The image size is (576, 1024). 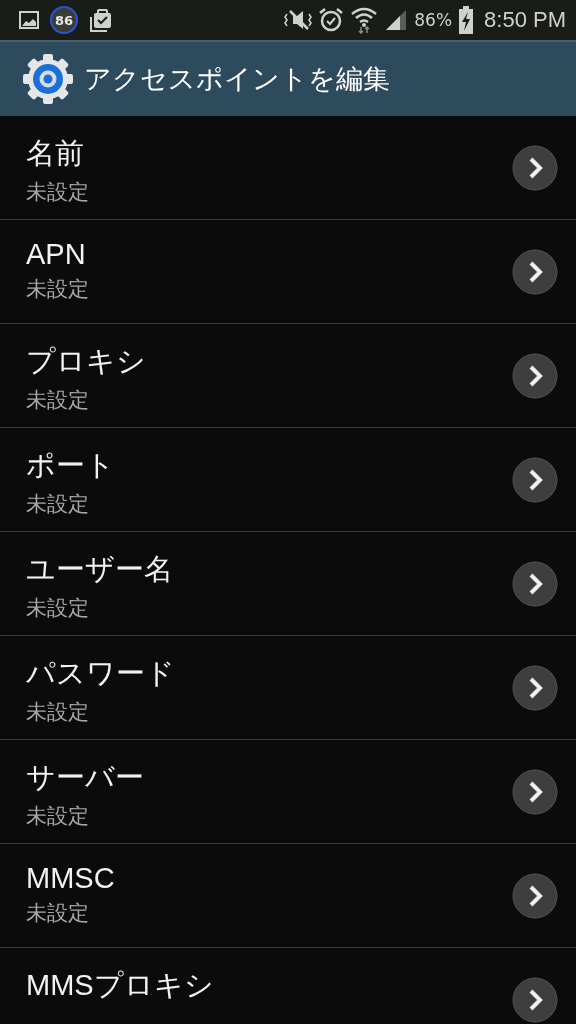 What do you see at coordinates (237, 79) in the screenshot?
I see `screen-title: アクセスポイントを編集` at bounding box center [237, 79].